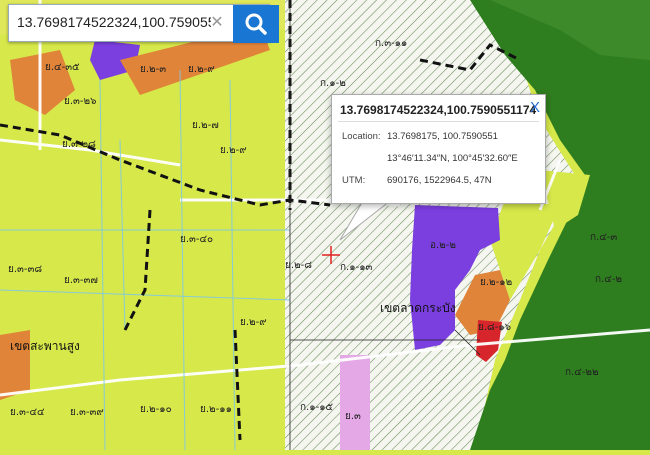 Image resolution: width=650 pixels, height=455 pixels. What do you see at coordinates (582, 372) in the screenshot?
I see `svg-text: ก.๔-๒๒` at bounding box center [582, 372].